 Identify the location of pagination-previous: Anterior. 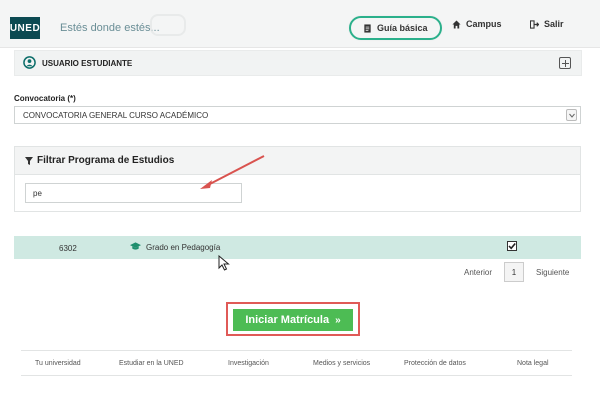
(478, 272).